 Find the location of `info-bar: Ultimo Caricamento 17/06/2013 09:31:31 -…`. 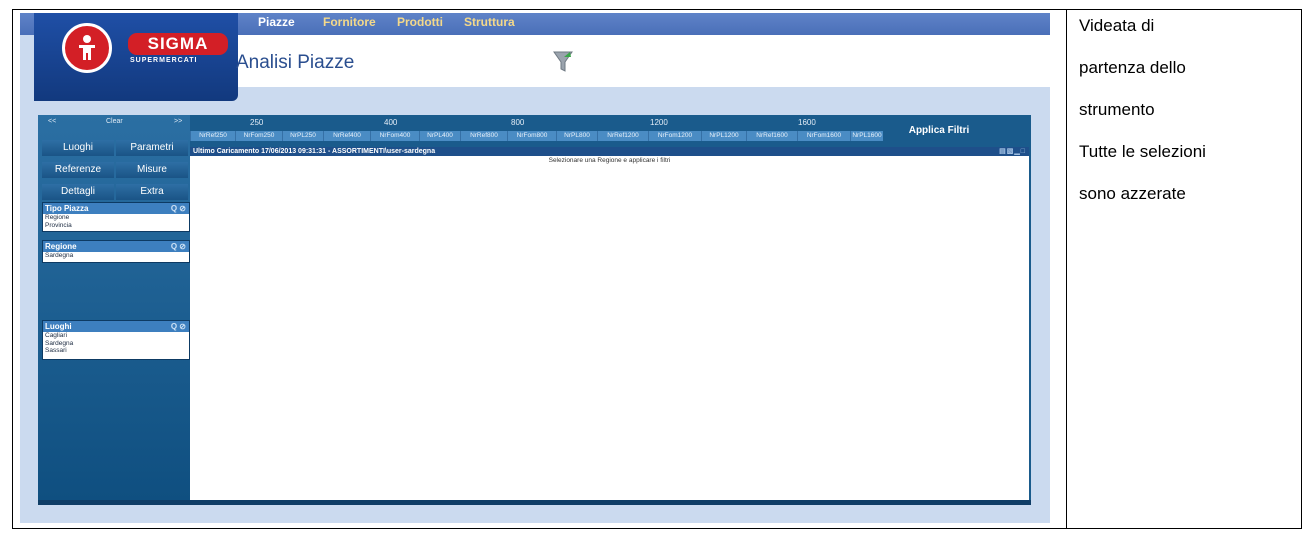

info-bar: Ultimo Caricamento 17/06/2013 09:31:31 -… is located at coordinates (609, 151).